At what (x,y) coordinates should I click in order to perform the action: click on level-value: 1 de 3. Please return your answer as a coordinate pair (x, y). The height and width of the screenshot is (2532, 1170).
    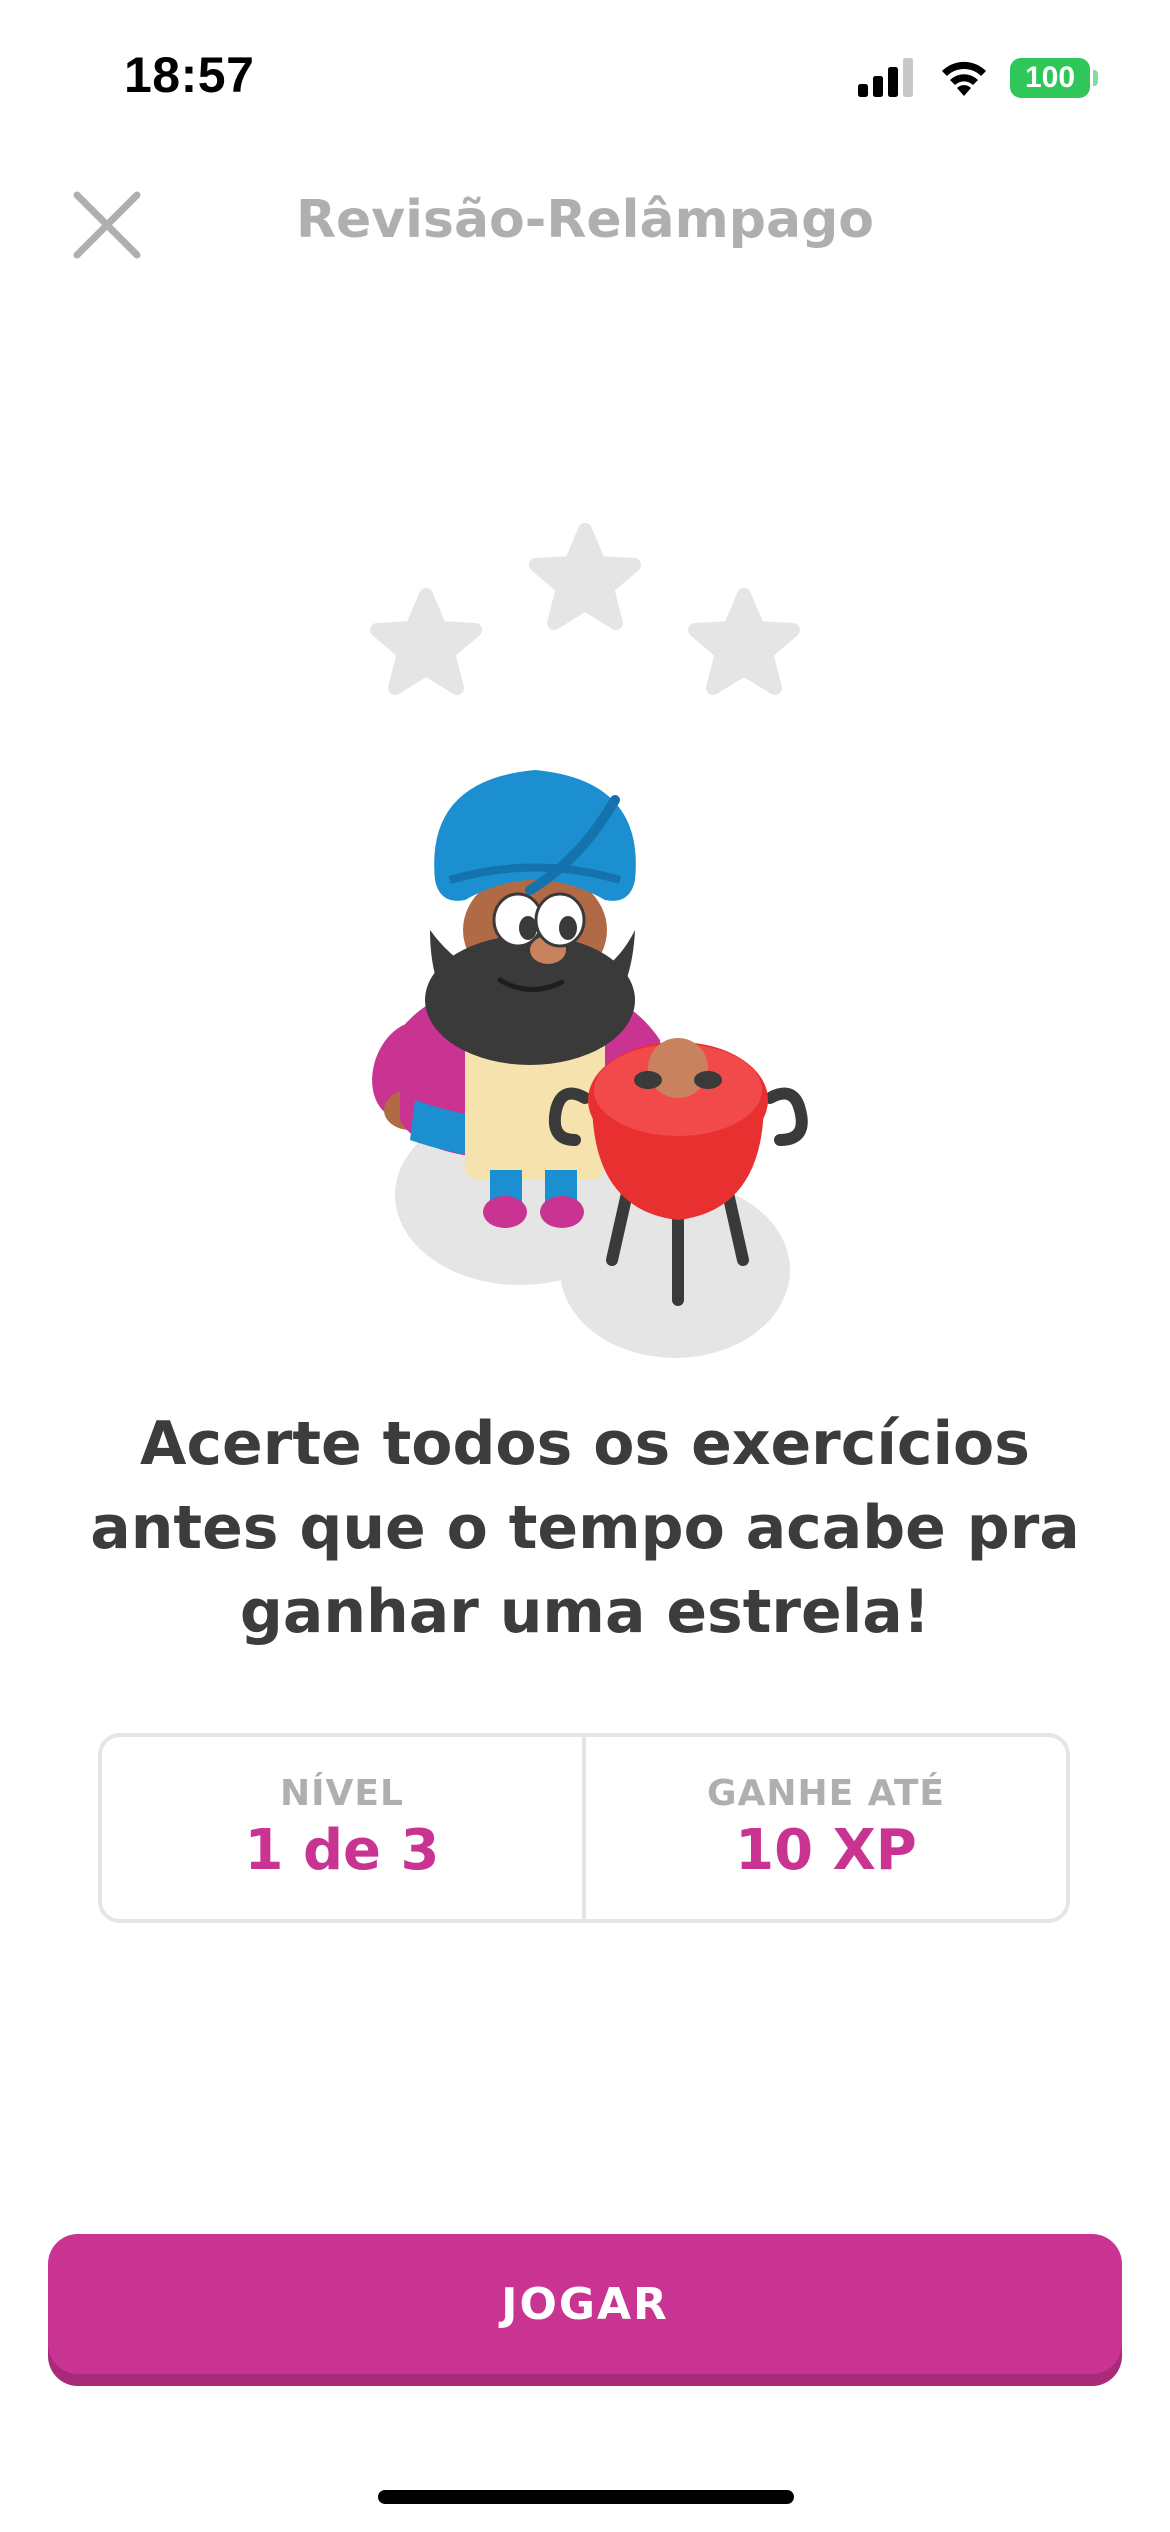
    Looking at the image, I should click on (342, 1850).